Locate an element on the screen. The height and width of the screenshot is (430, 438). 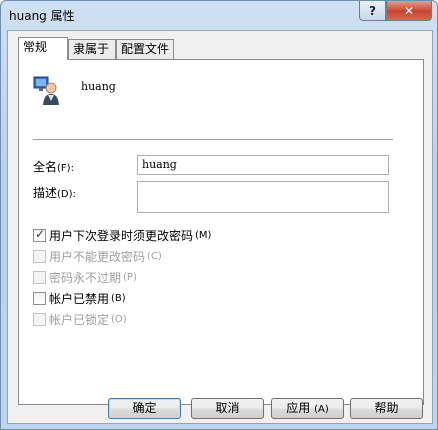
close-icon: ✕ is located at coordinates (409, 11).